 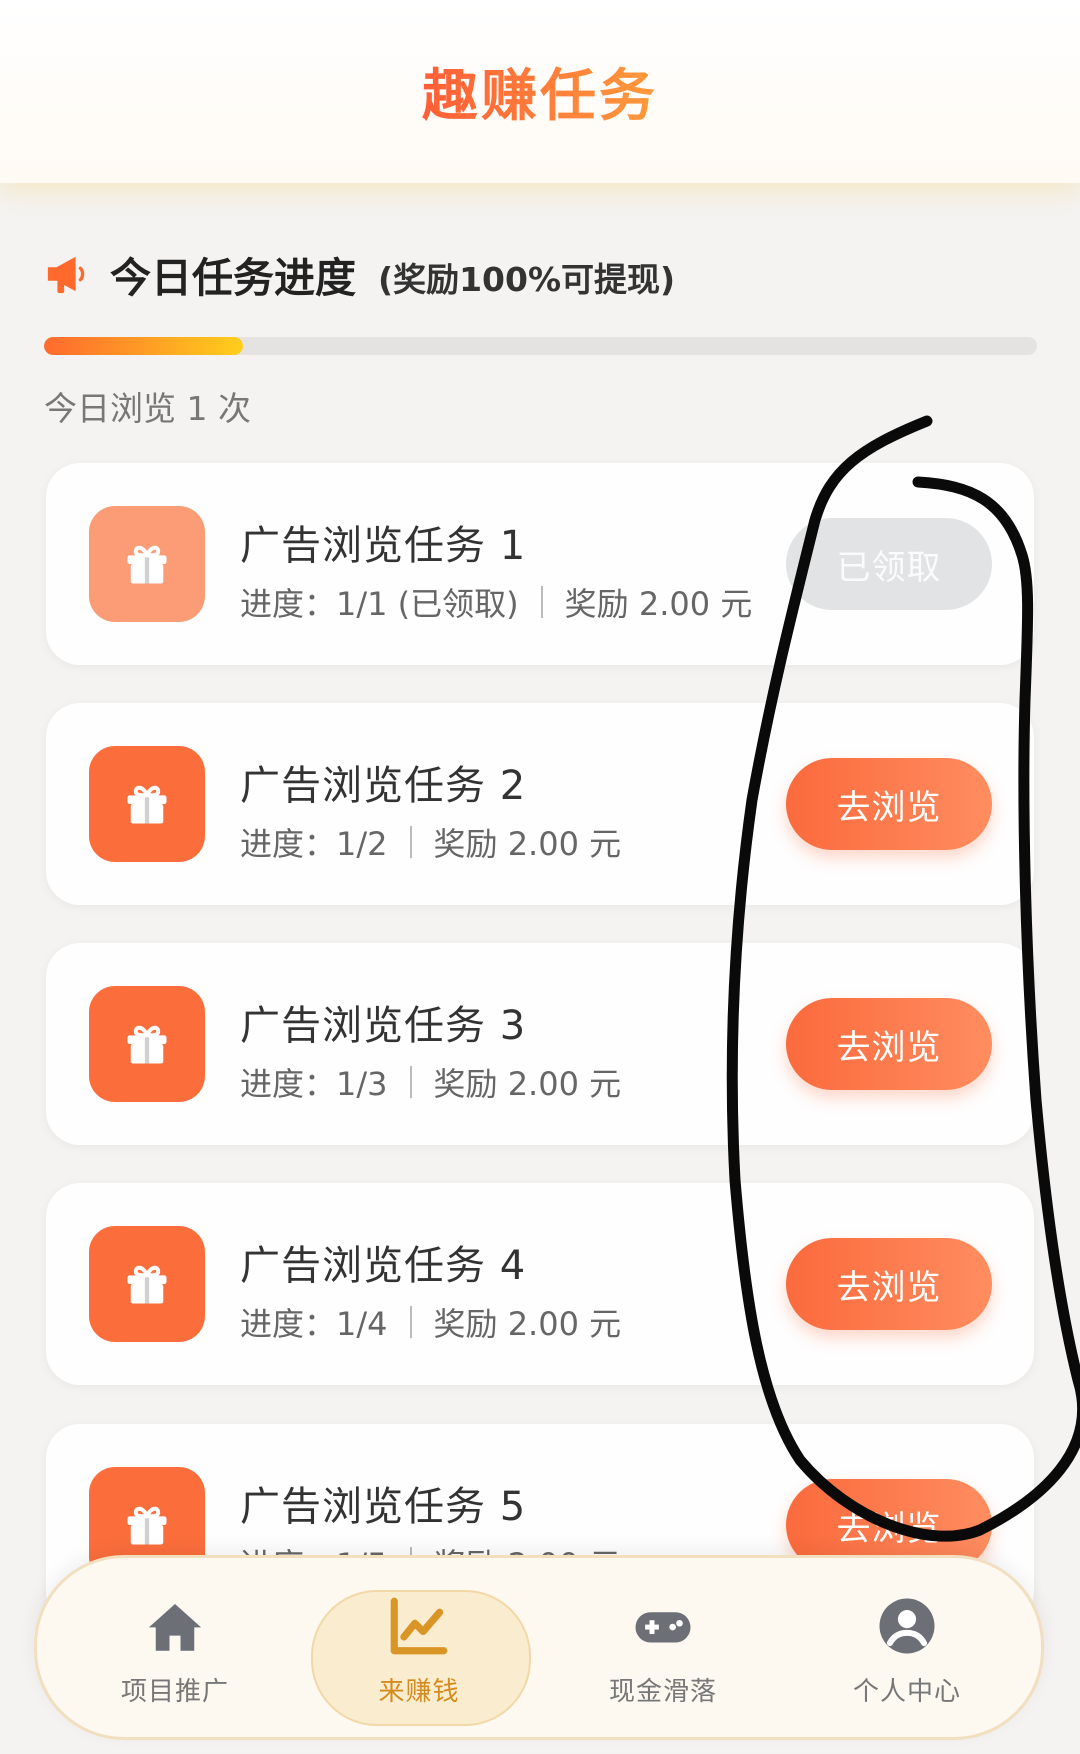 What do you see at coordinates (540, 1284) in the screenshot?
I see `task-card: 广告浏览任务 4 进度：1/4 奖励 2.00 元 去浏览` at bounding box center [540, 1284].